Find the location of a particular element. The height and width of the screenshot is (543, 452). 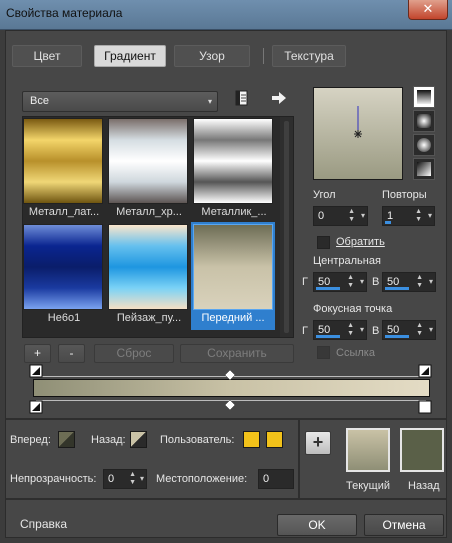

foreground-stop-swatch is located at coordinates (66, 439).